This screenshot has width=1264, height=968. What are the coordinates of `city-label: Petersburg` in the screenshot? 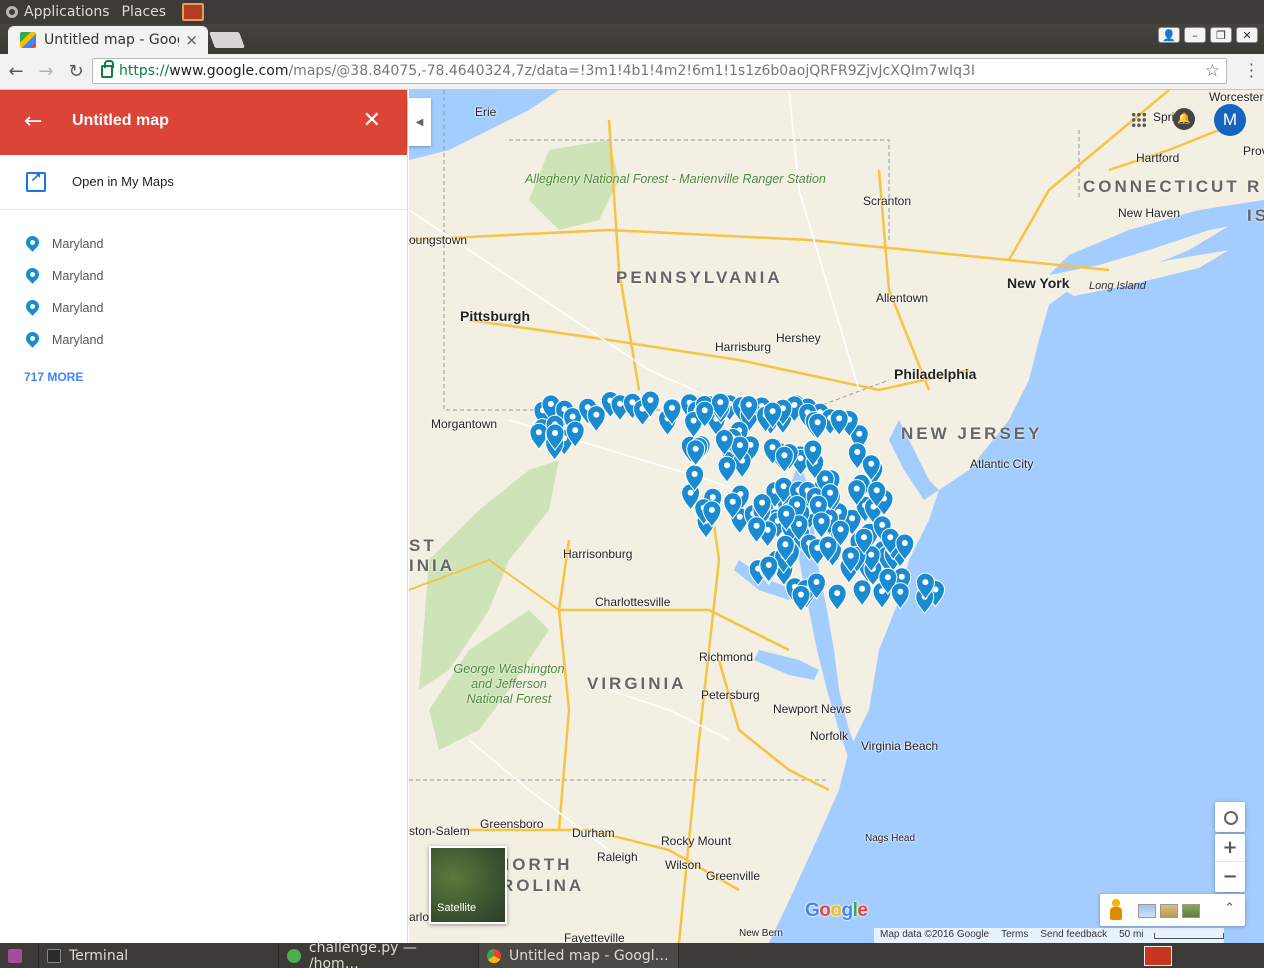 It's located at (730, 695).